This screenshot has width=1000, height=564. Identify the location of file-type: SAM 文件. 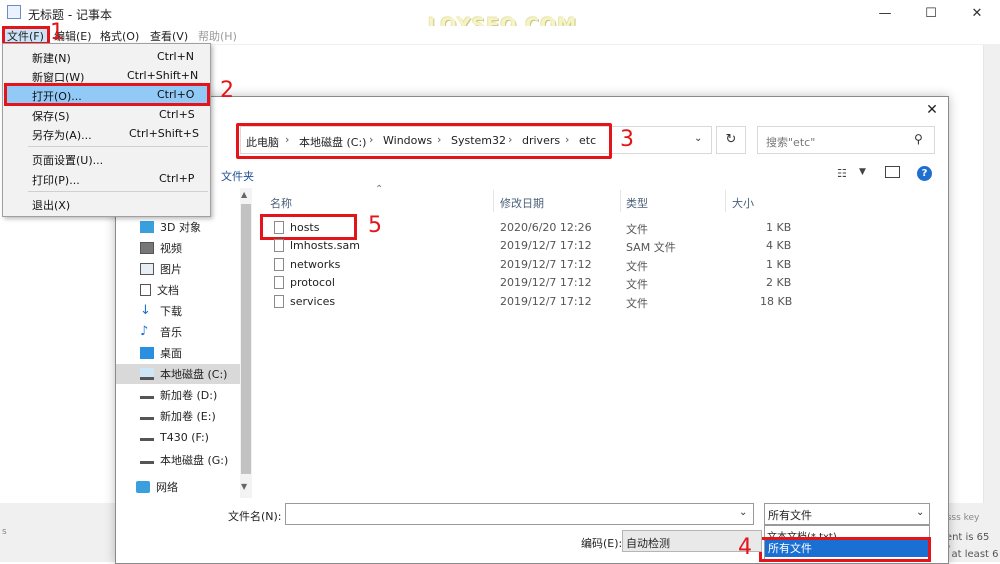
(651, 247).